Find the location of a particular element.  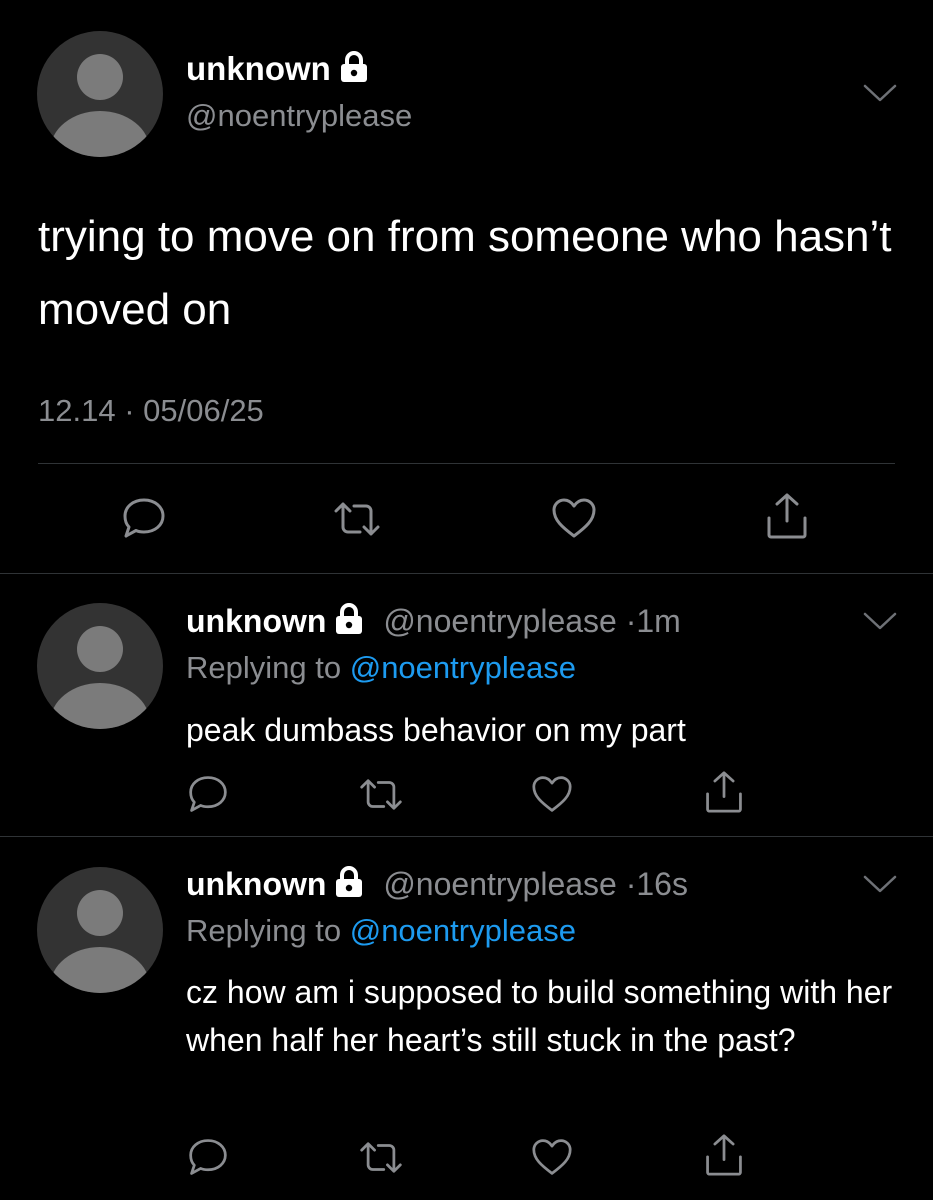

reply-header: unknown @noentryplease ·1m is located at coordinates (433, 623).